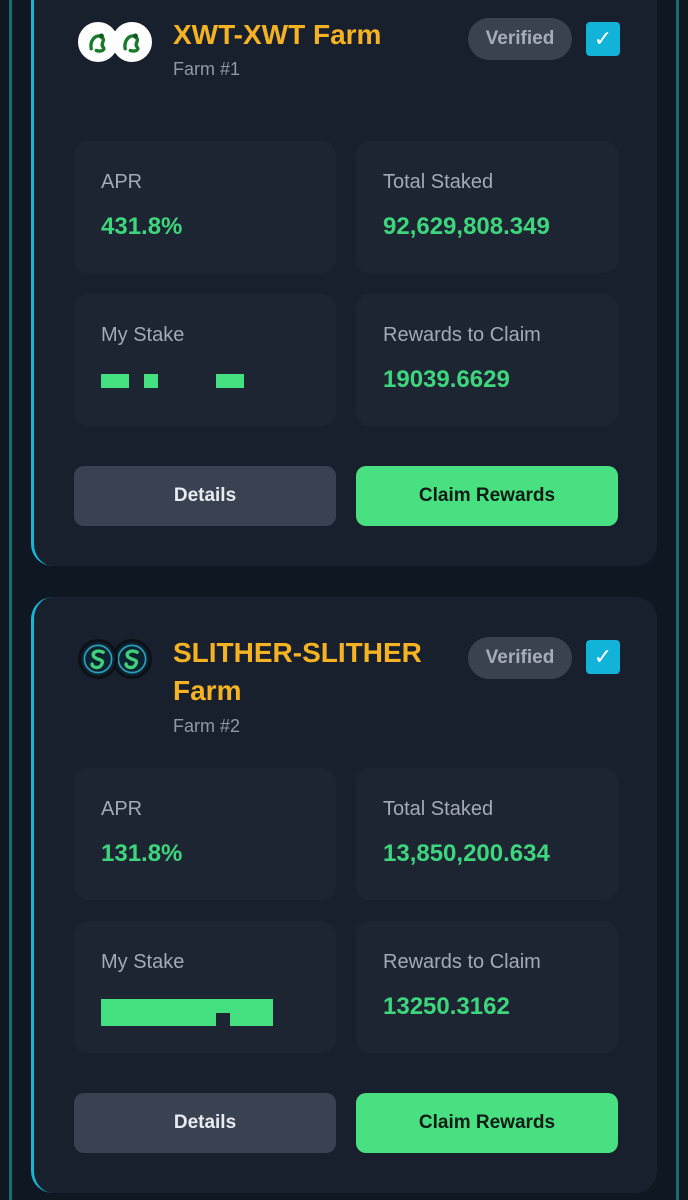 The image size is (688, 1200). I want to click on rewards-value: 13250.3162, so click(446, 1006).